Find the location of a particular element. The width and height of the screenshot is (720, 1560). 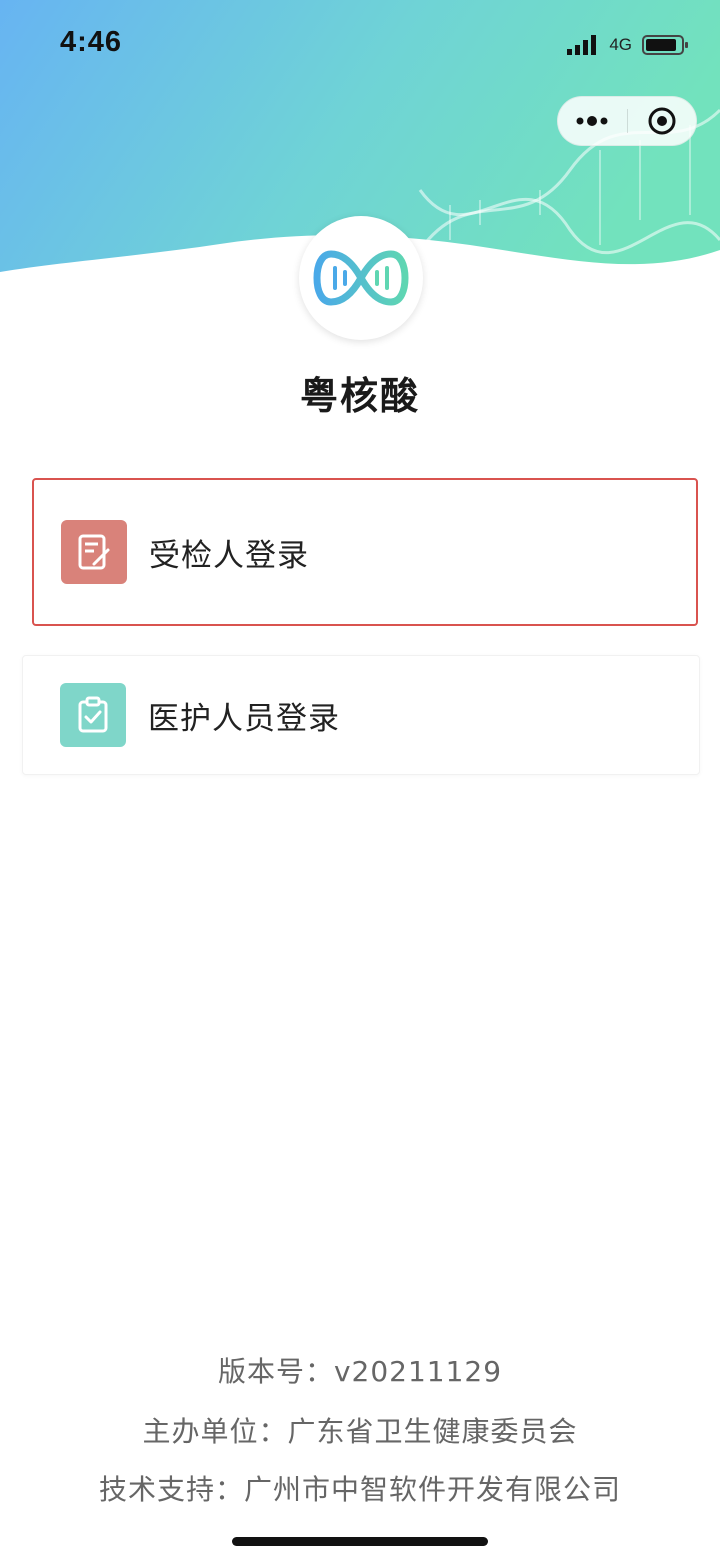

target-icon is located at coordinates (662, 121).